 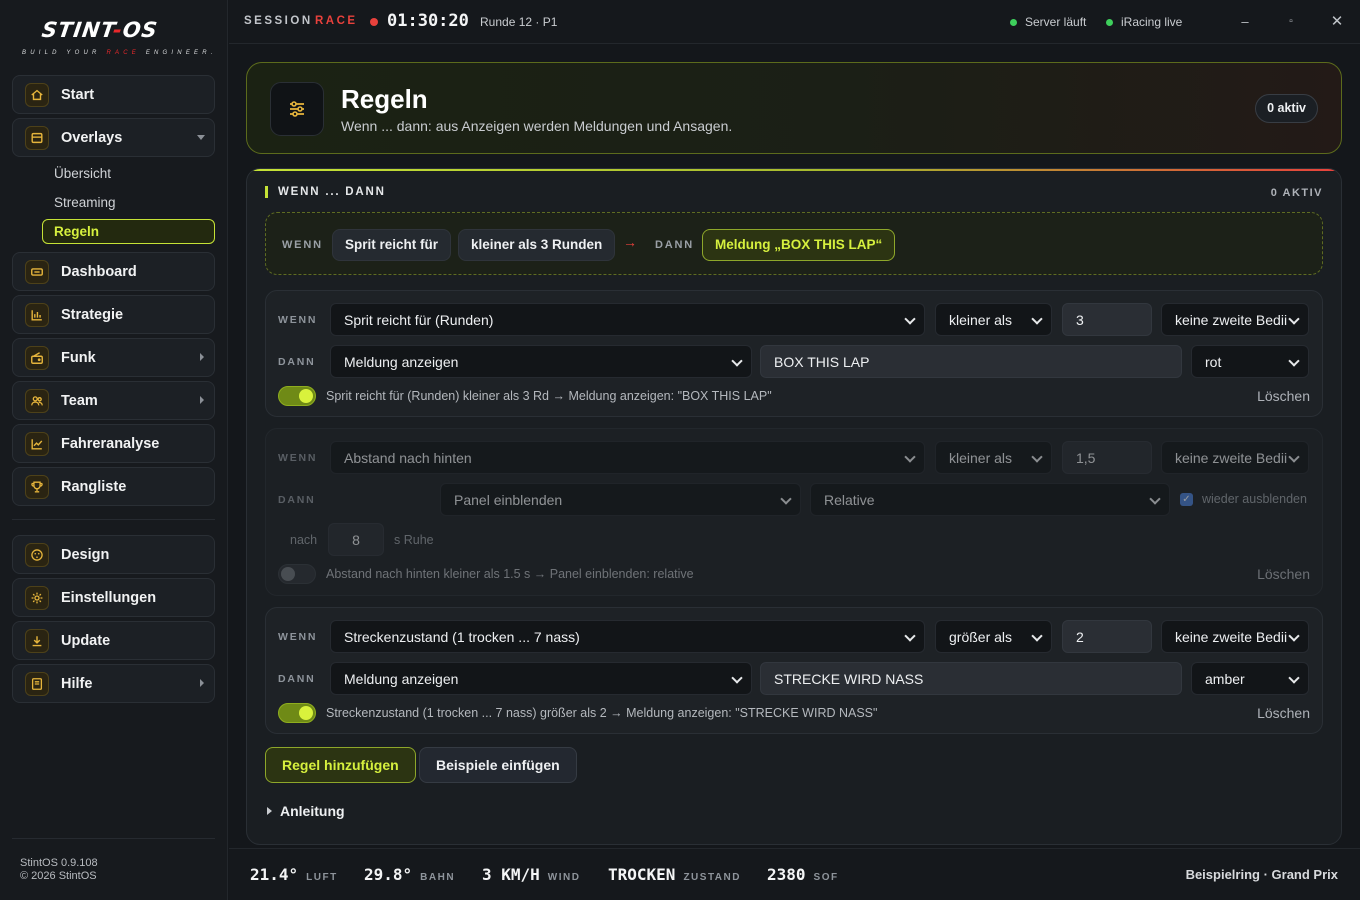 I want to click on weather-label: SOF, so click(x=826, y=877).